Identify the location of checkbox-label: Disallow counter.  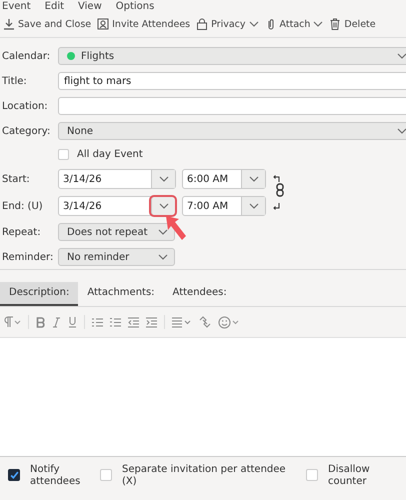
(349, 476).